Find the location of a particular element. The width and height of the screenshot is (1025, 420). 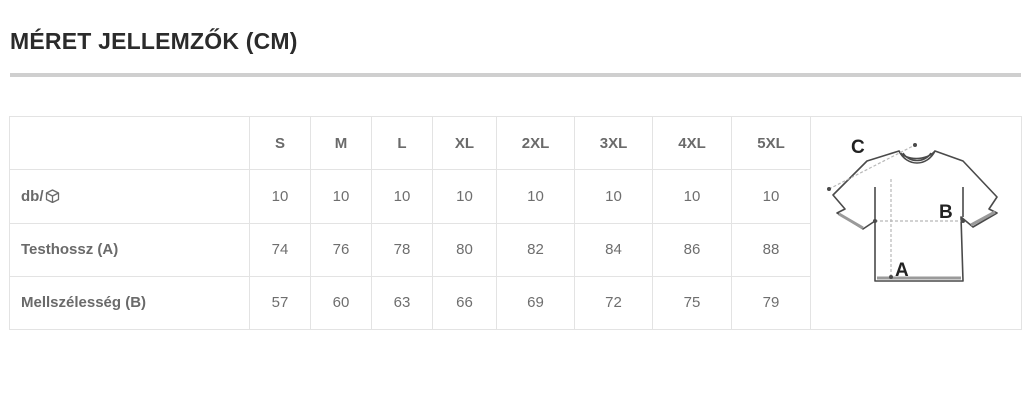

tshirt-diagram-cell: C B A is located at coordinates (916, 223).